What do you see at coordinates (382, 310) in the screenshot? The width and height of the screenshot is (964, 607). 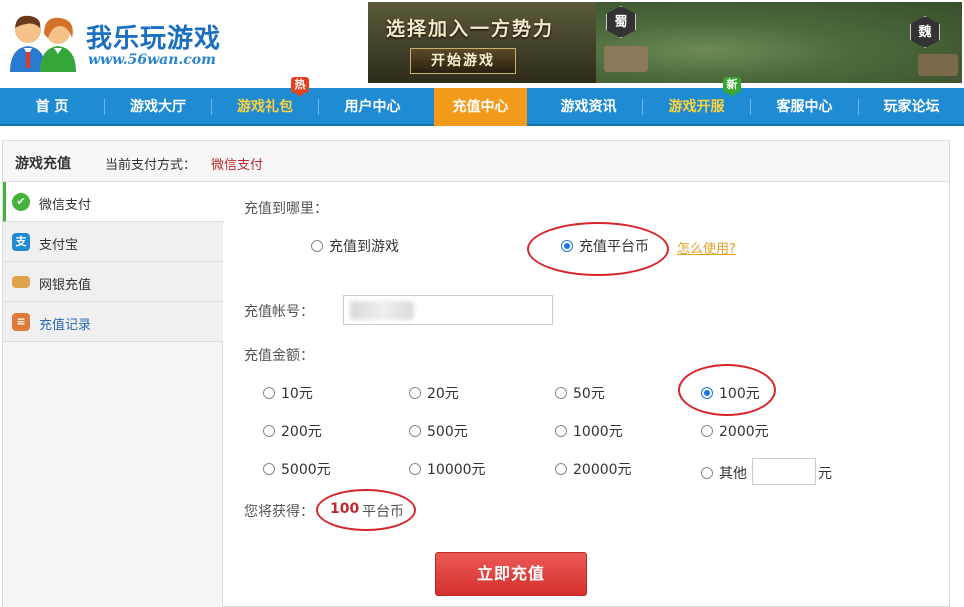 I see `redacted-account-value` at bounding box center [382, 310].